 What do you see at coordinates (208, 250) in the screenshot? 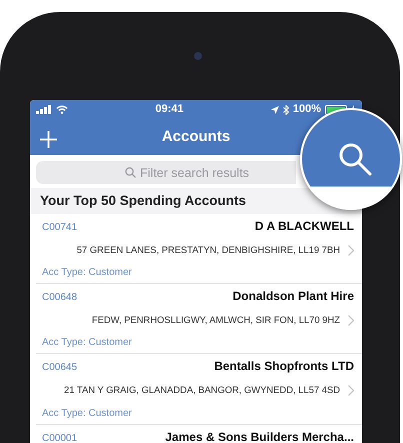
I see `account-address: 57 GREEN LANES, PRESTATYN, DENBIGHSHIRE, LL19 7BH` at bounding box center [208, 250].